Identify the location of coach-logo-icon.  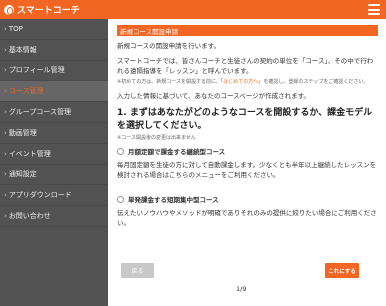
(9, 9).